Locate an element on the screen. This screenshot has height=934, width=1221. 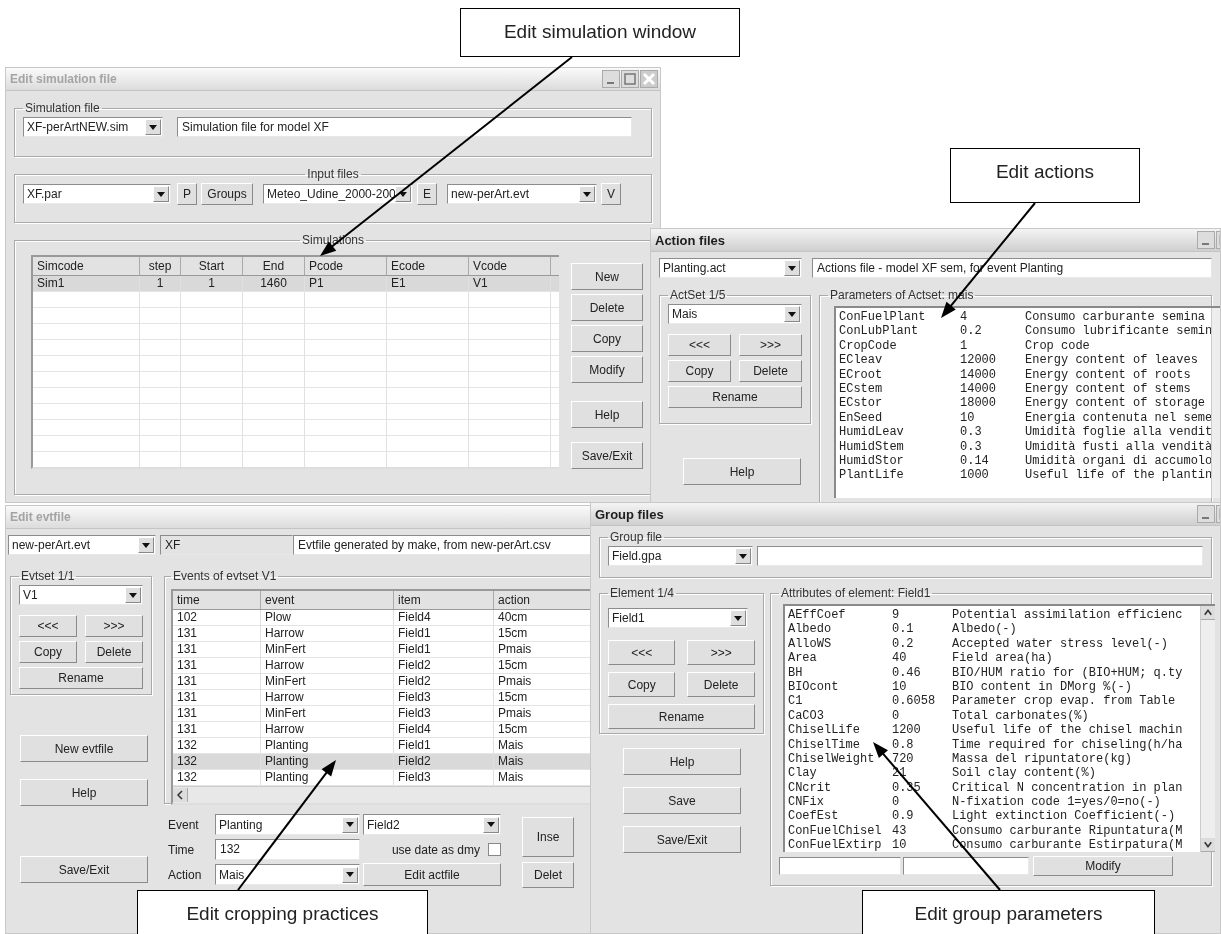
callout-label: Edit cropping practices is located at coordinates (282, 912).